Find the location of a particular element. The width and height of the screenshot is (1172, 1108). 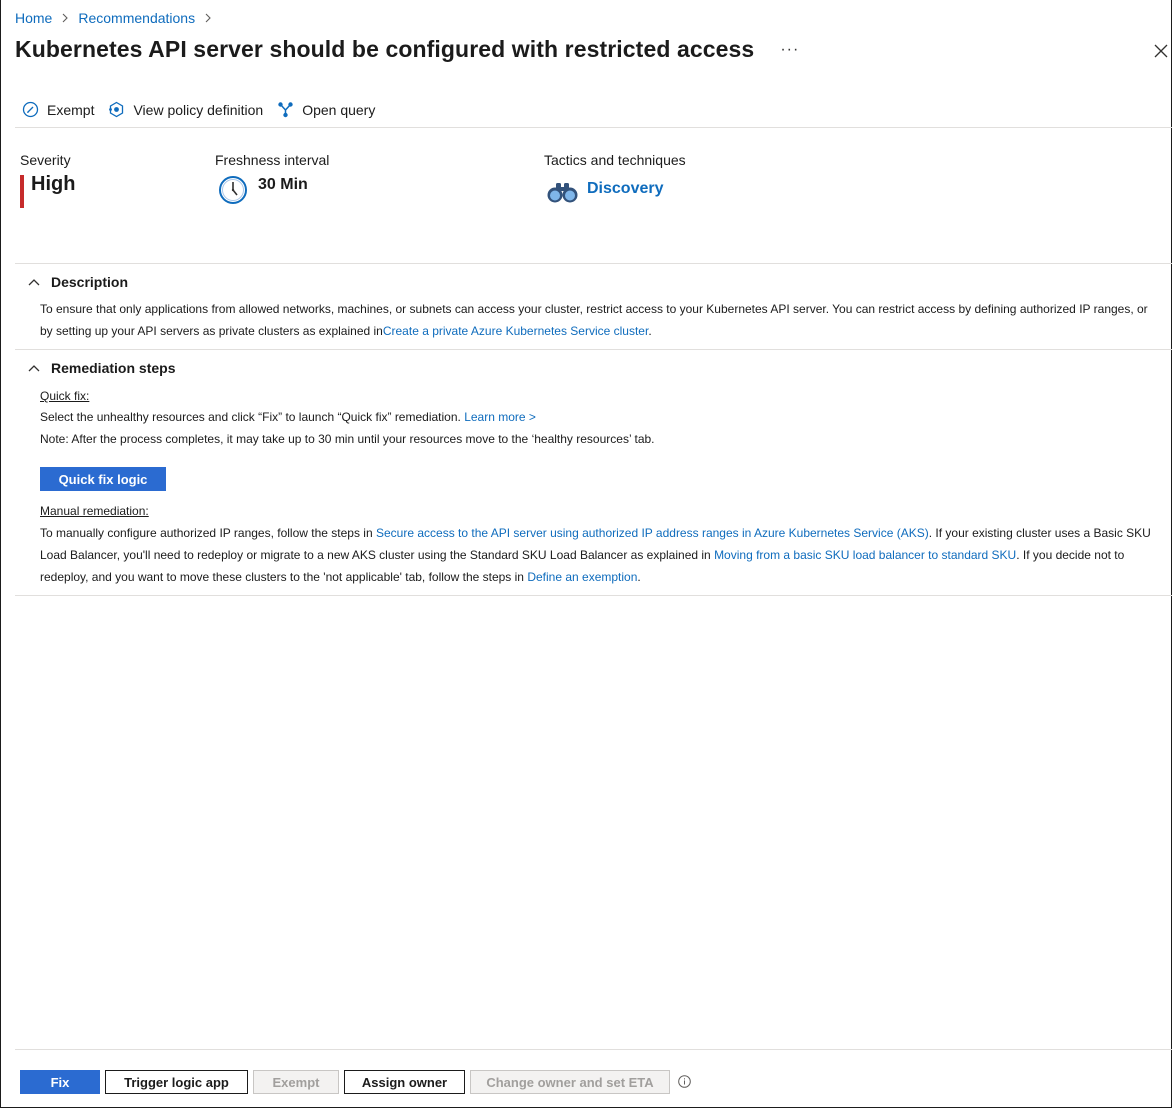

more-options-button: ··· is located at coordinates (789, 50).